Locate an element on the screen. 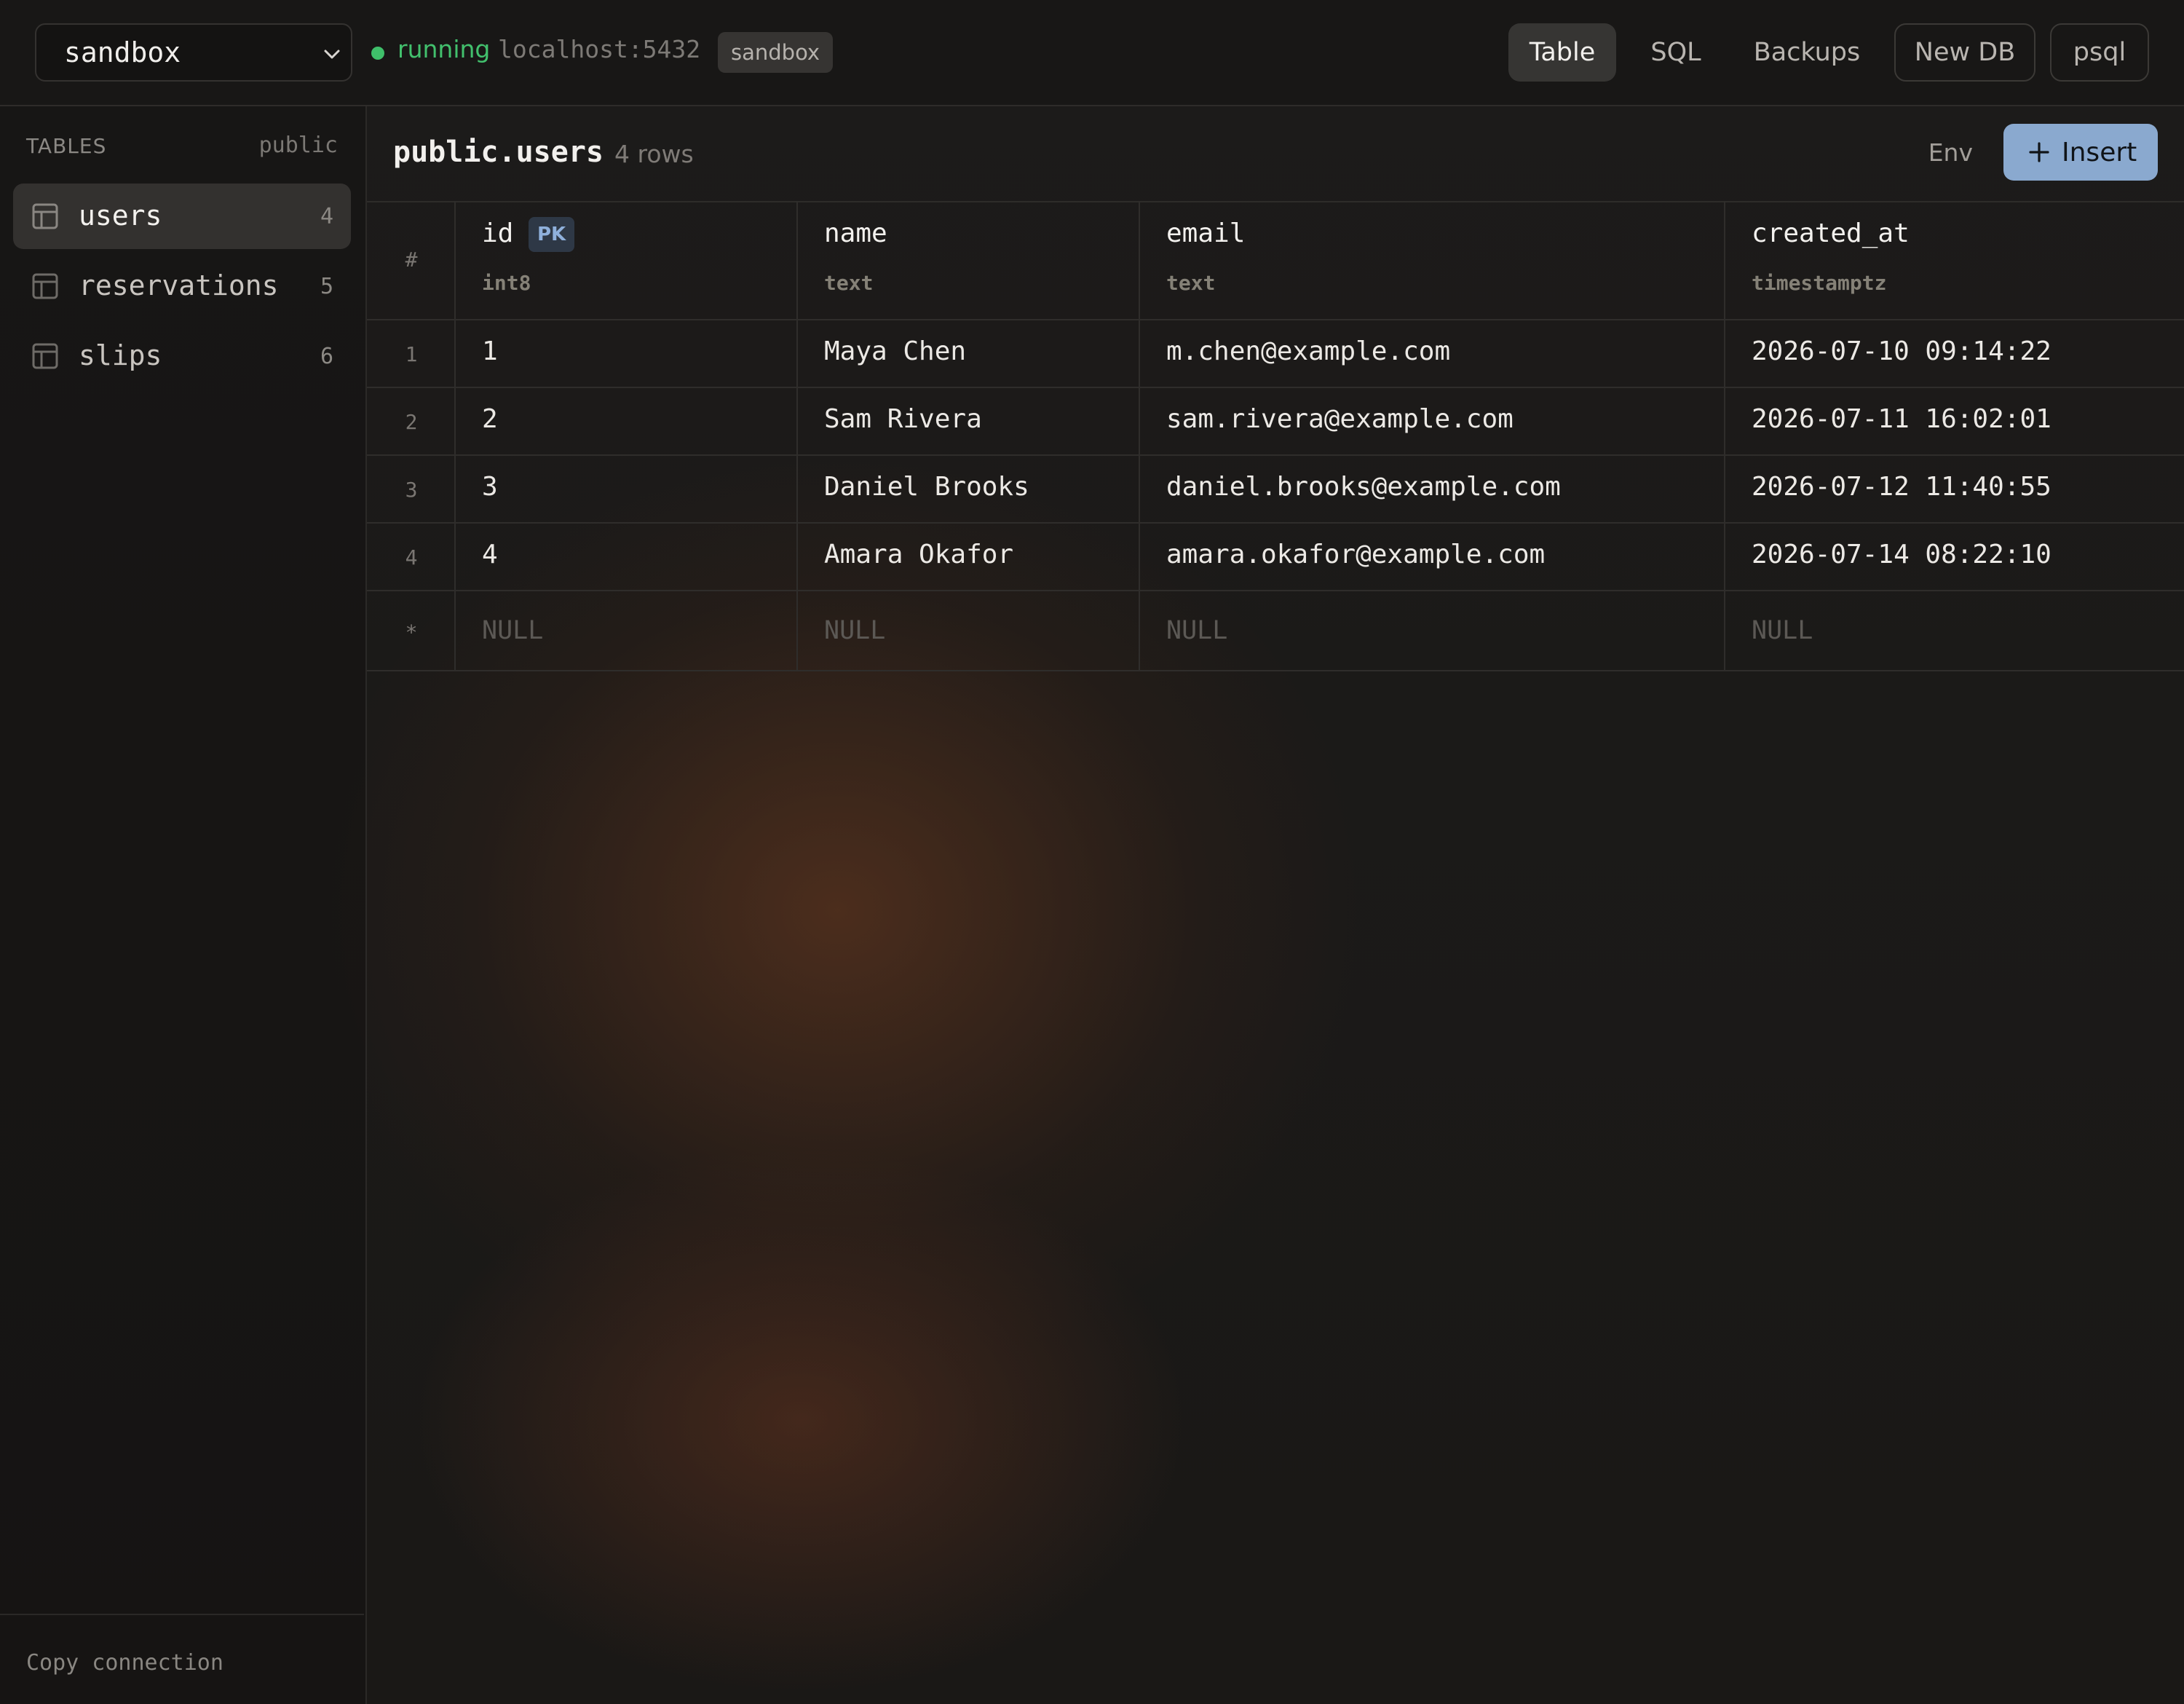 This screenshot has width=2184, height=1704. row-number: 2 is located at coordinates (411, 422).